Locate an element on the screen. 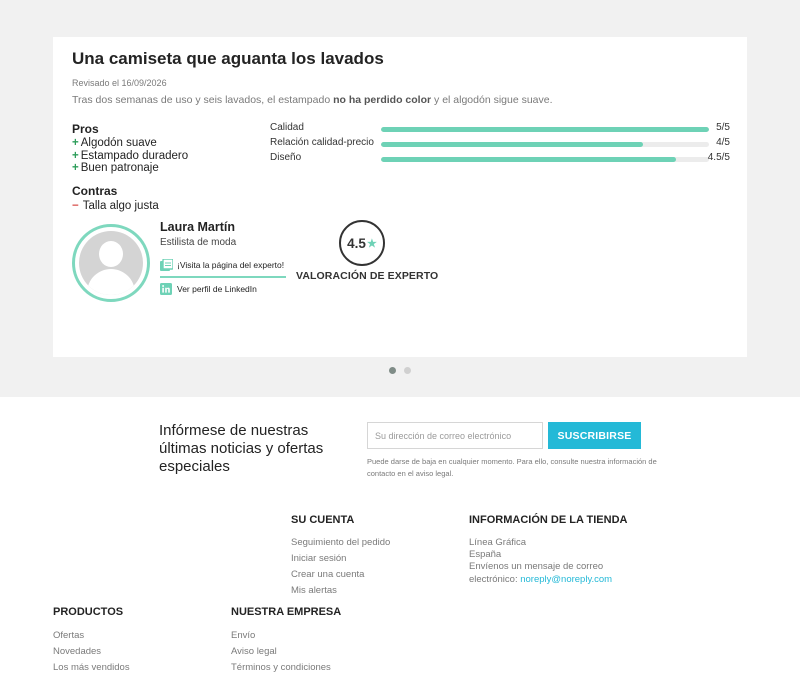 The image size is (800, 675). pros-item: + Buen patronaje is located at coordinates (130, 168).